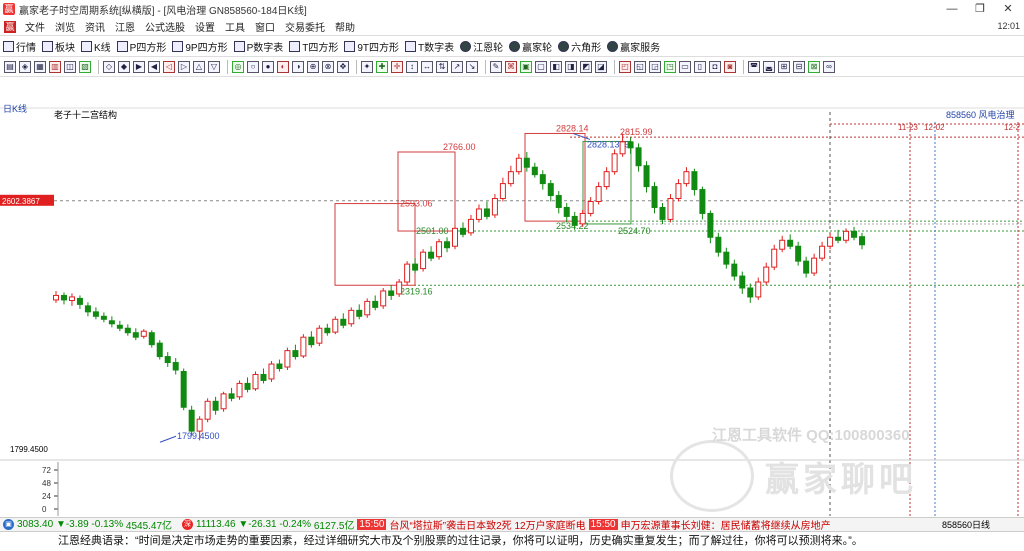 Image resolution: width=1024 pixels, height=551 pixels. Describe the element at coordinates (154, 67) in the screenshot. I see `draw-tool-icon: ◀` at that location.